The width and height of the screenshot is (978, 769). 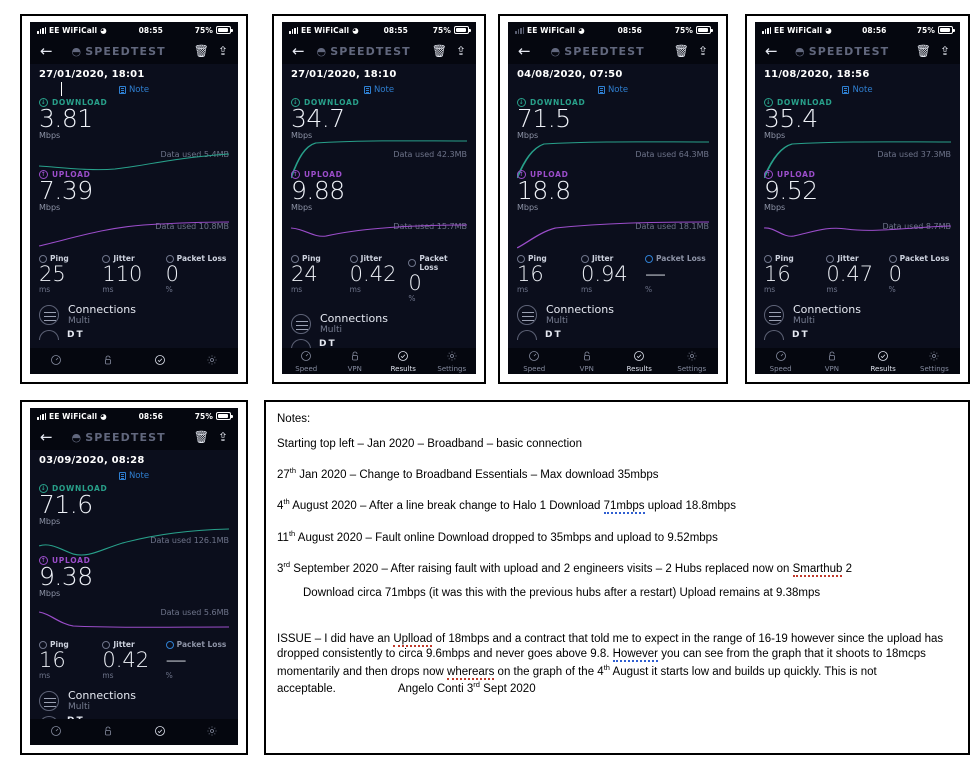 I want to click on download-value: 71.6, so click(x=66, y=504).